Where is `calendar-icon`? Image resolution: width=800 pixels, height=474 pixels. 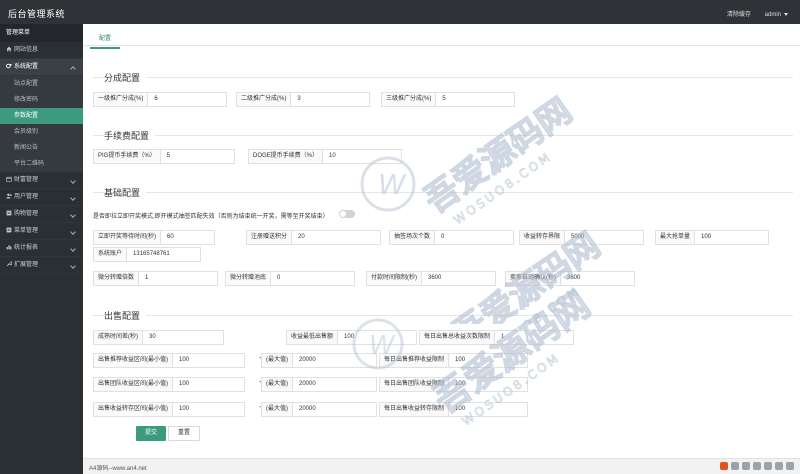 calendar-icon is located at coordinates (9, 179).